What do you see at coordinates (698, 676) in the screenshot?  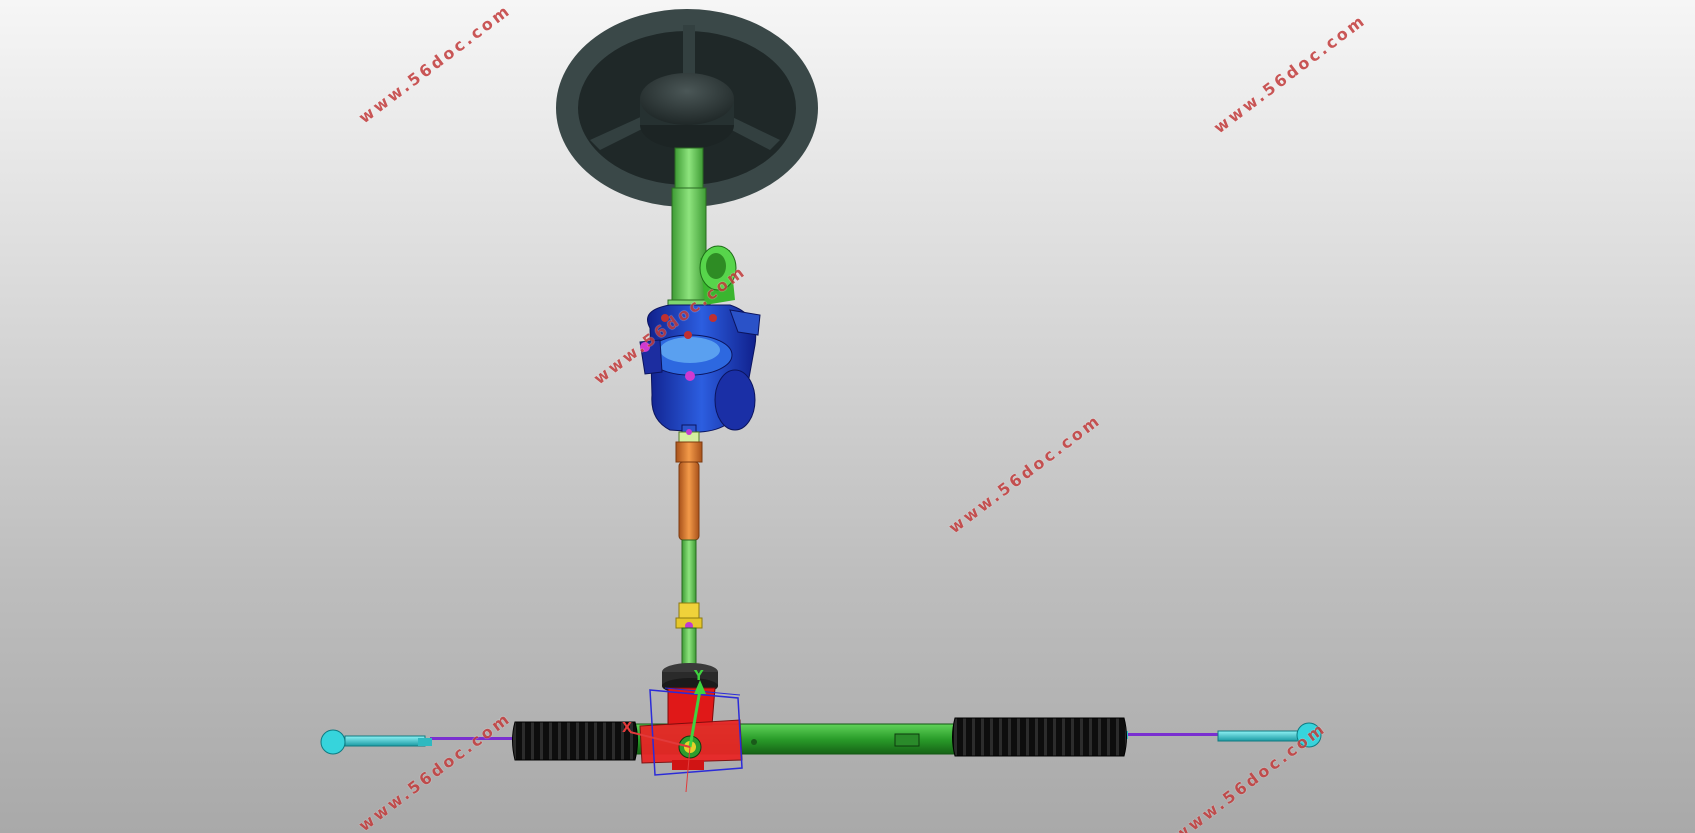 I see `y-axis-label: Y` at bounding box center [698, 676].